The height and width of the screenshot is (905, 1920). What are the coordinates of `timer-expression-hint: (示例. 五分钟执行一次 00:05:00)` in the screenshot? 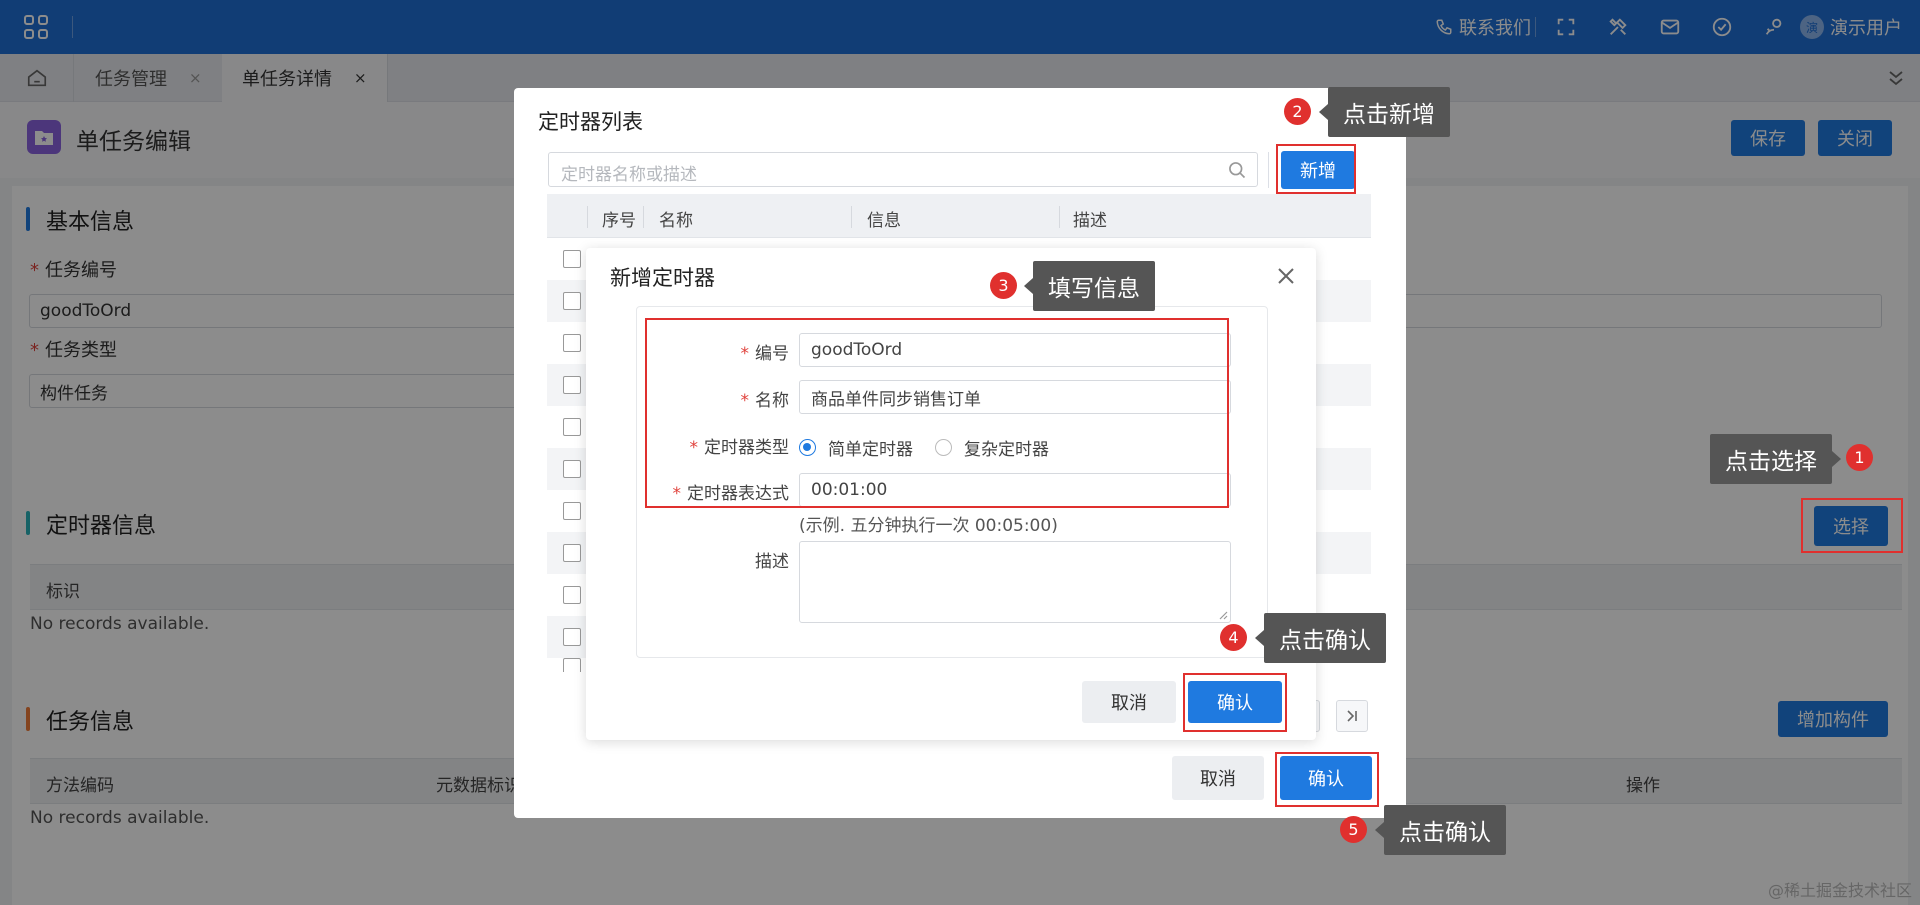 It's located at (928, 526).